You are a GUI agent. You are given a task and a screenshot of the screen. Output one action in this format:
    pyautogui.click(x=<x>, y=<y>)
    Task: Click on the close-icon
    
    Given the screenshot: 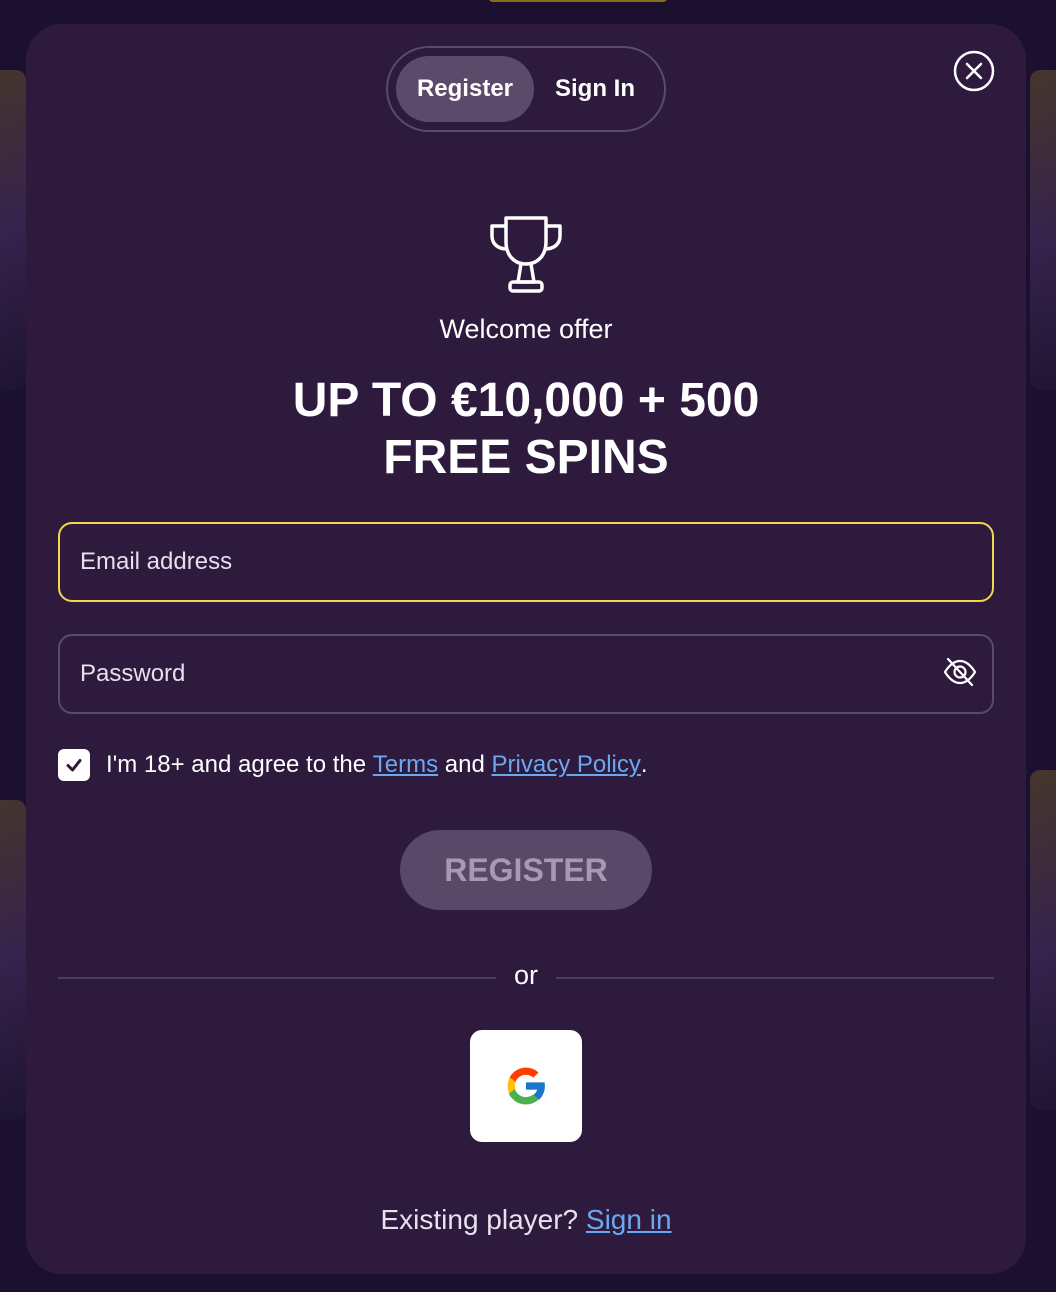 What is the action you would take?
    pyautogui.click(x=974, y=71)
    